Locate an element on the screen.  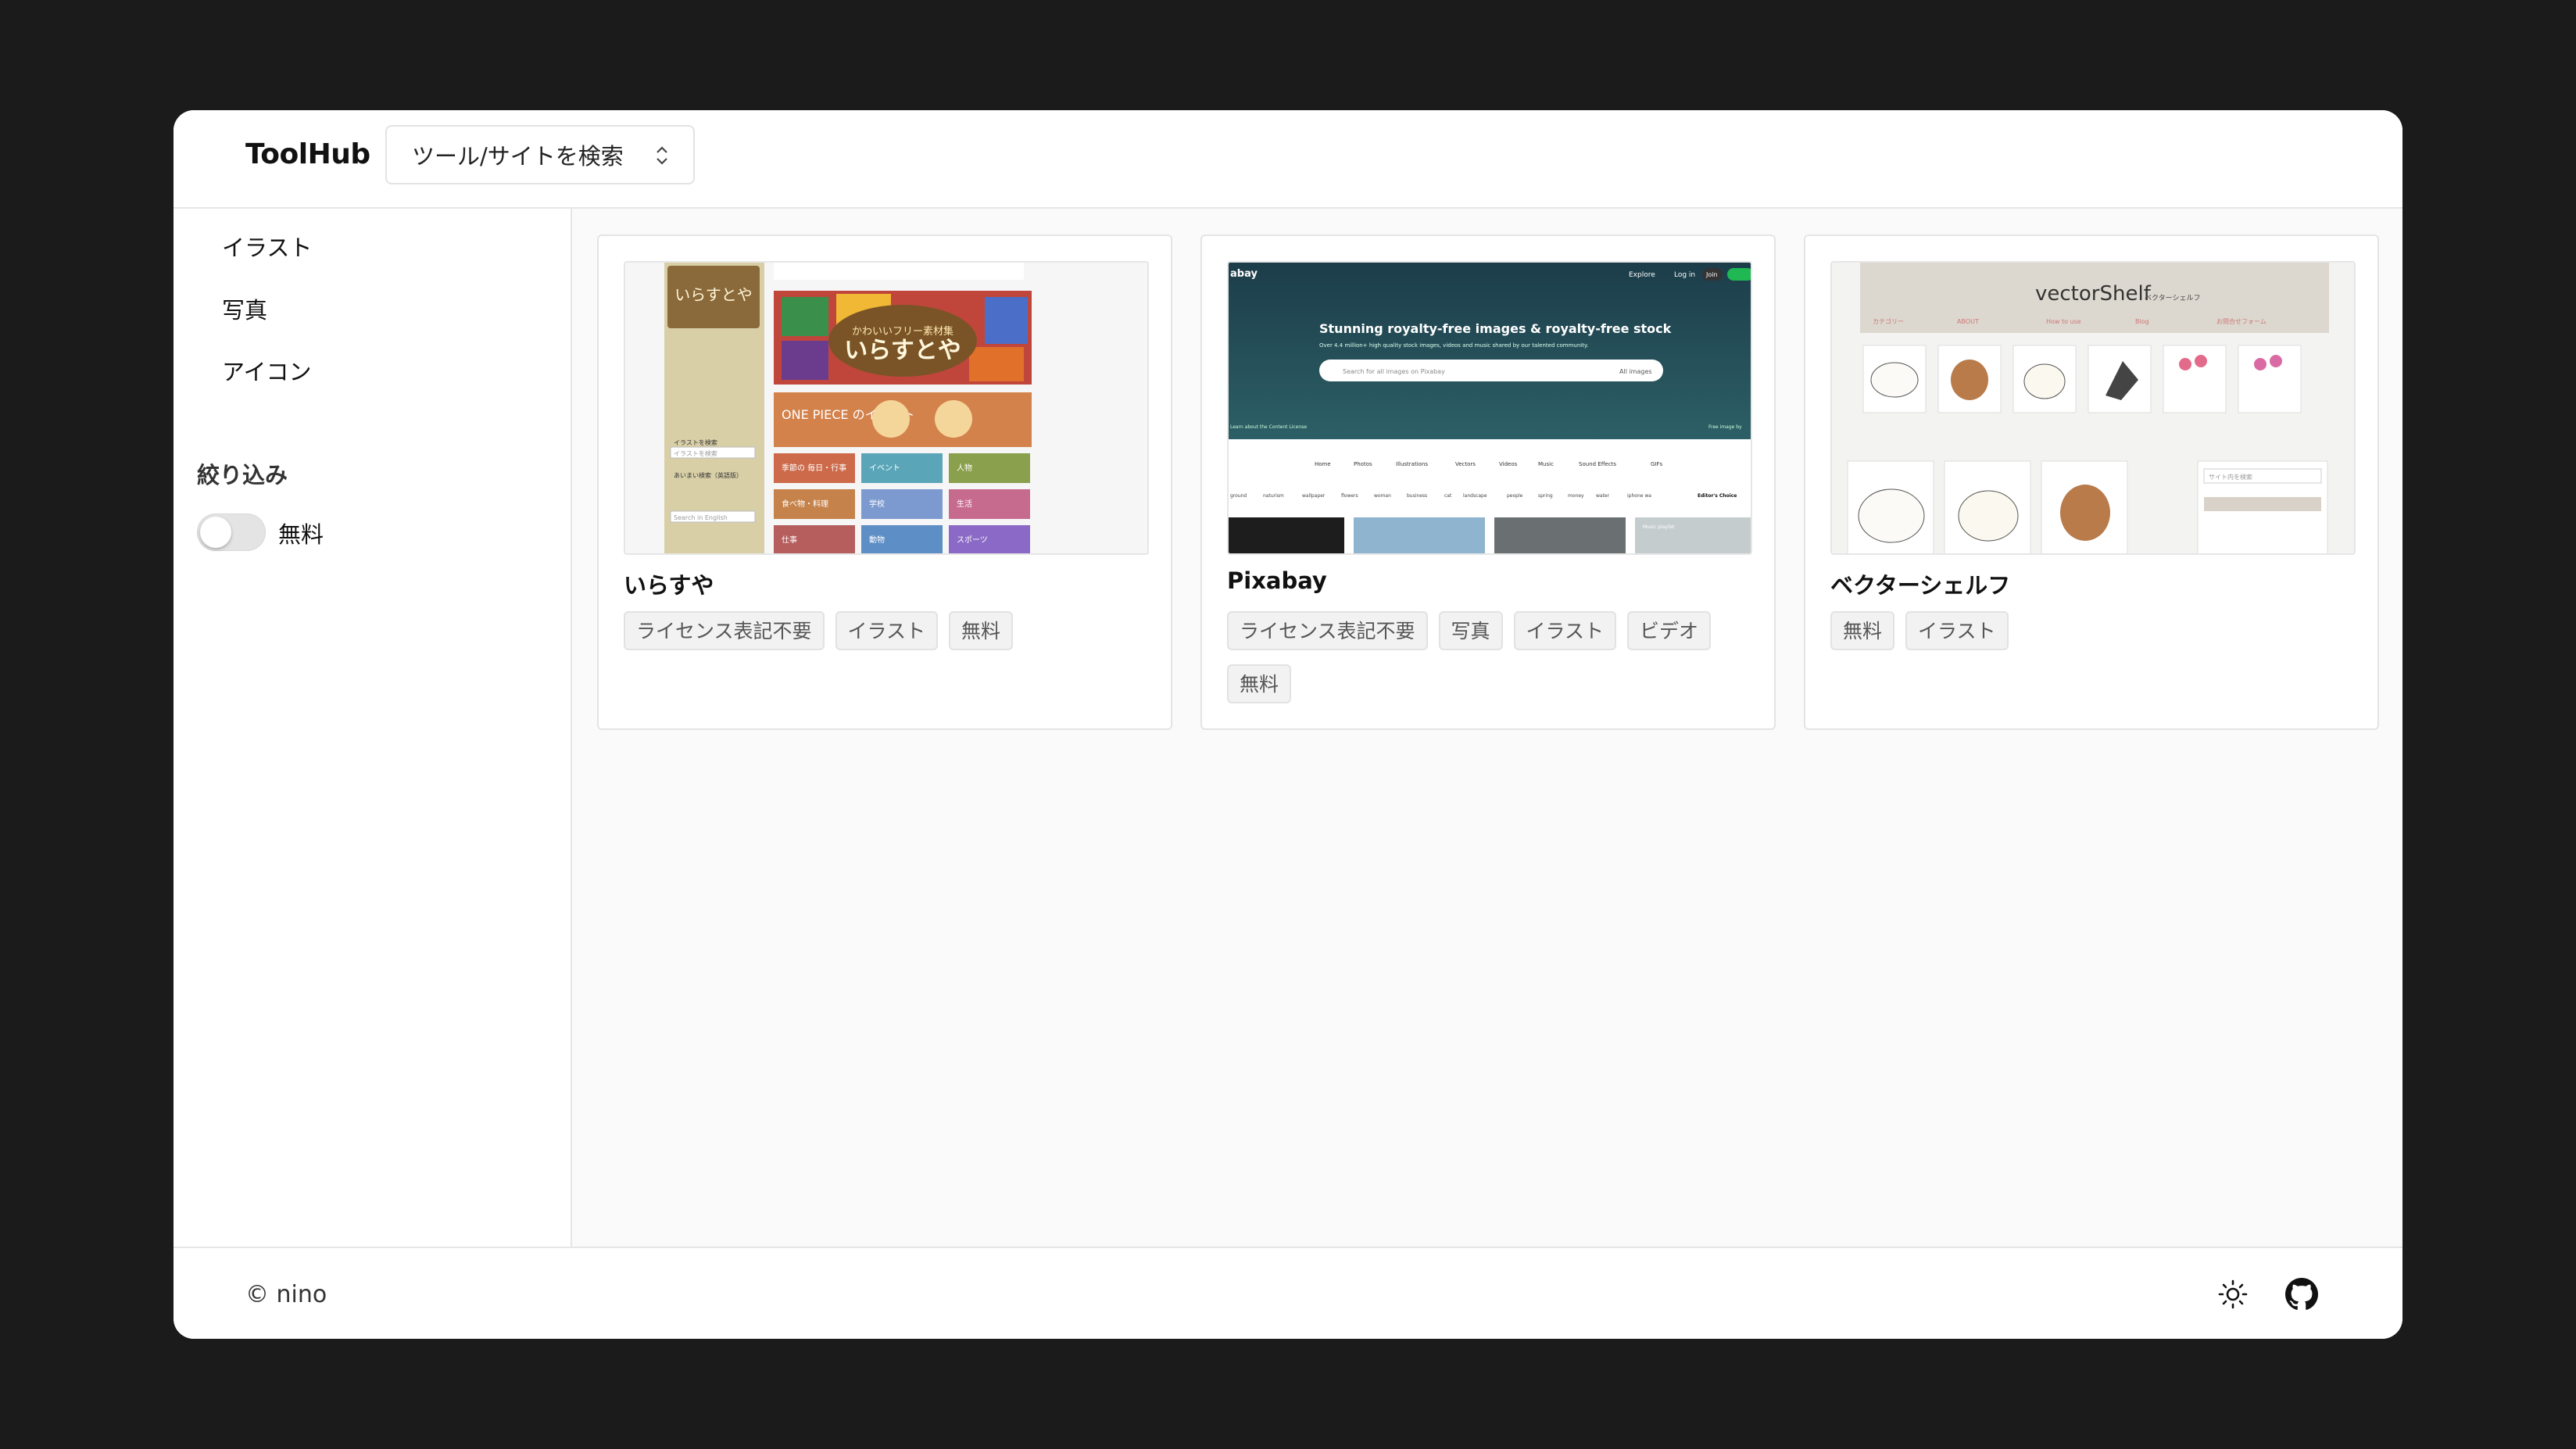
filter-heading: 絞り込み is located at coordinates (242, 475).